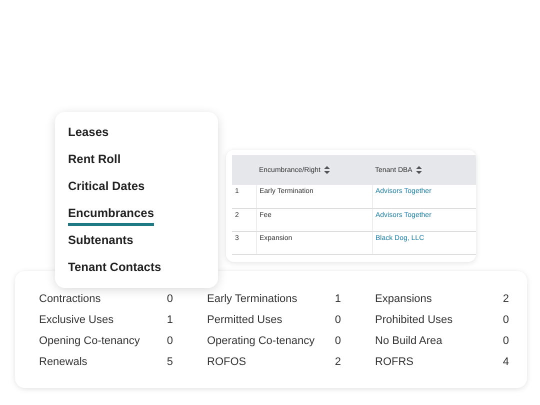 The image size is (540, 405). I want to click on summary-label: Early Terminations, so click(252, 299).